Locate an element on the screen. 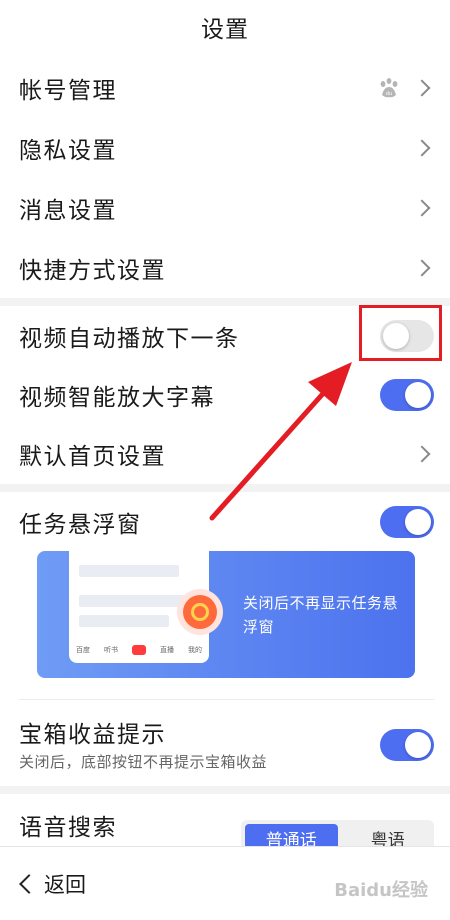 This screenshot has width=450, height=920. treasure-badge-icon is located at coordinates (200, 612).